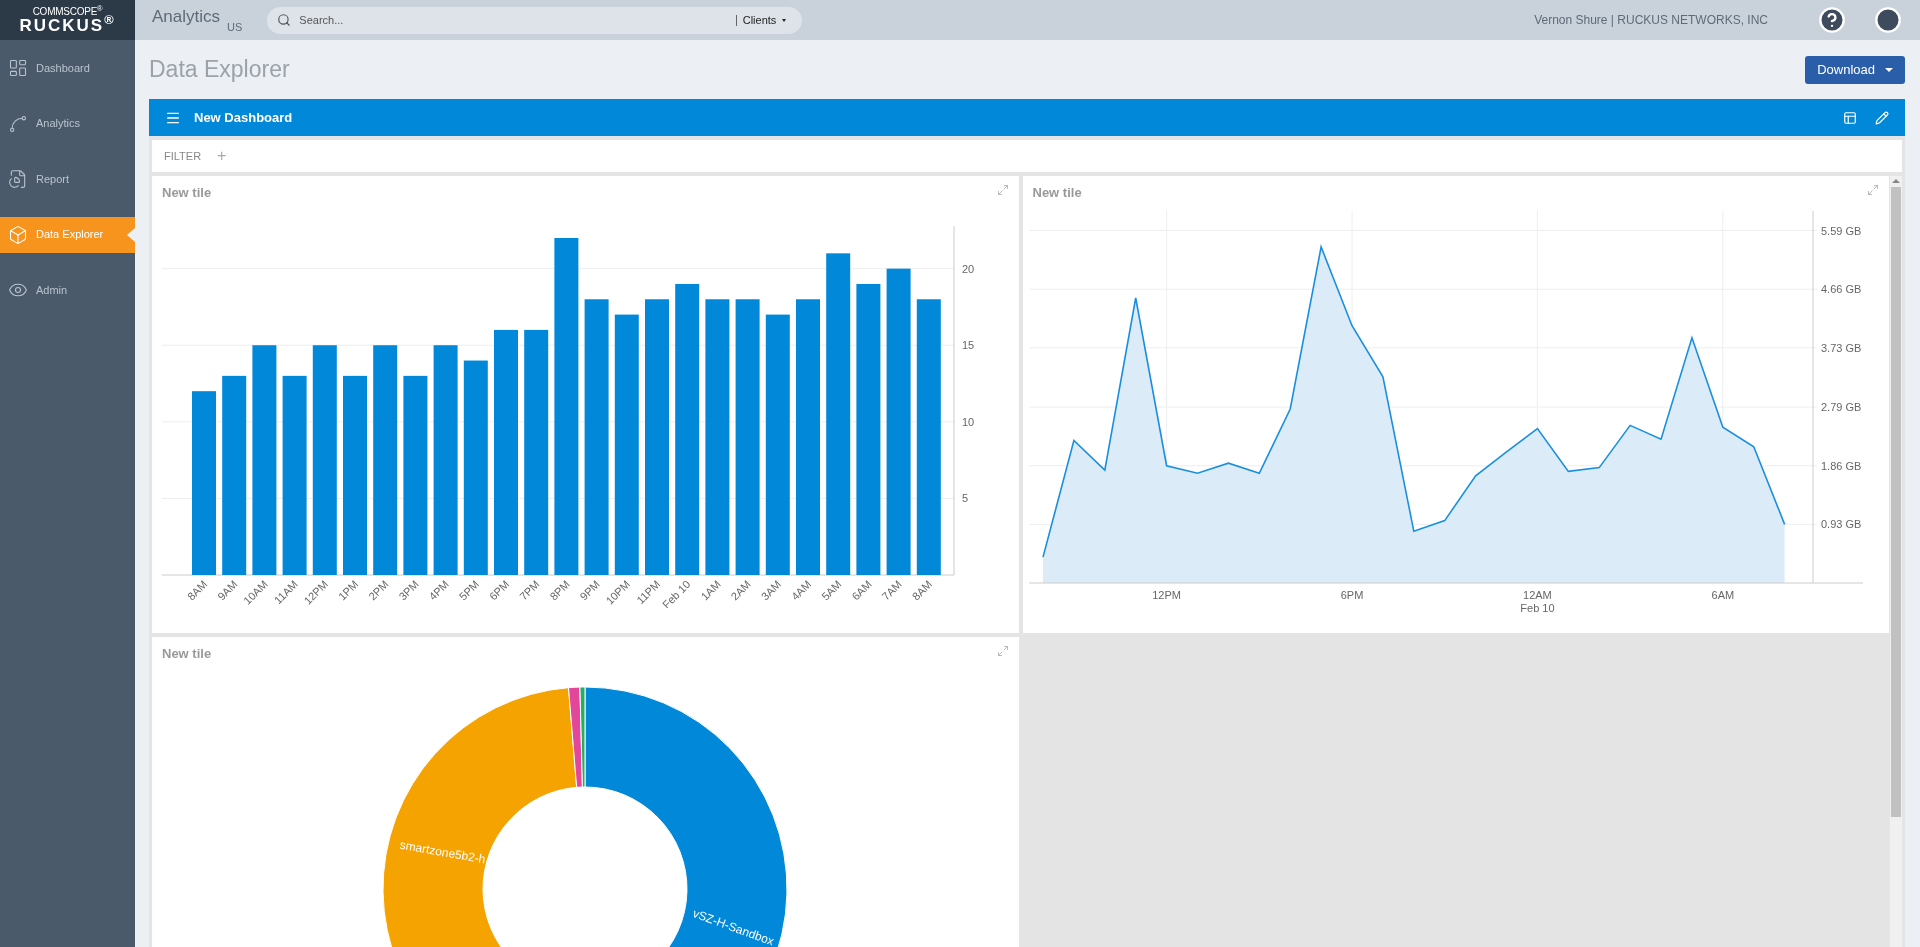  Describe the element at coordinates (67, 234) in the screenshot. I see `sidebar-item: Data Explorer` at that location.